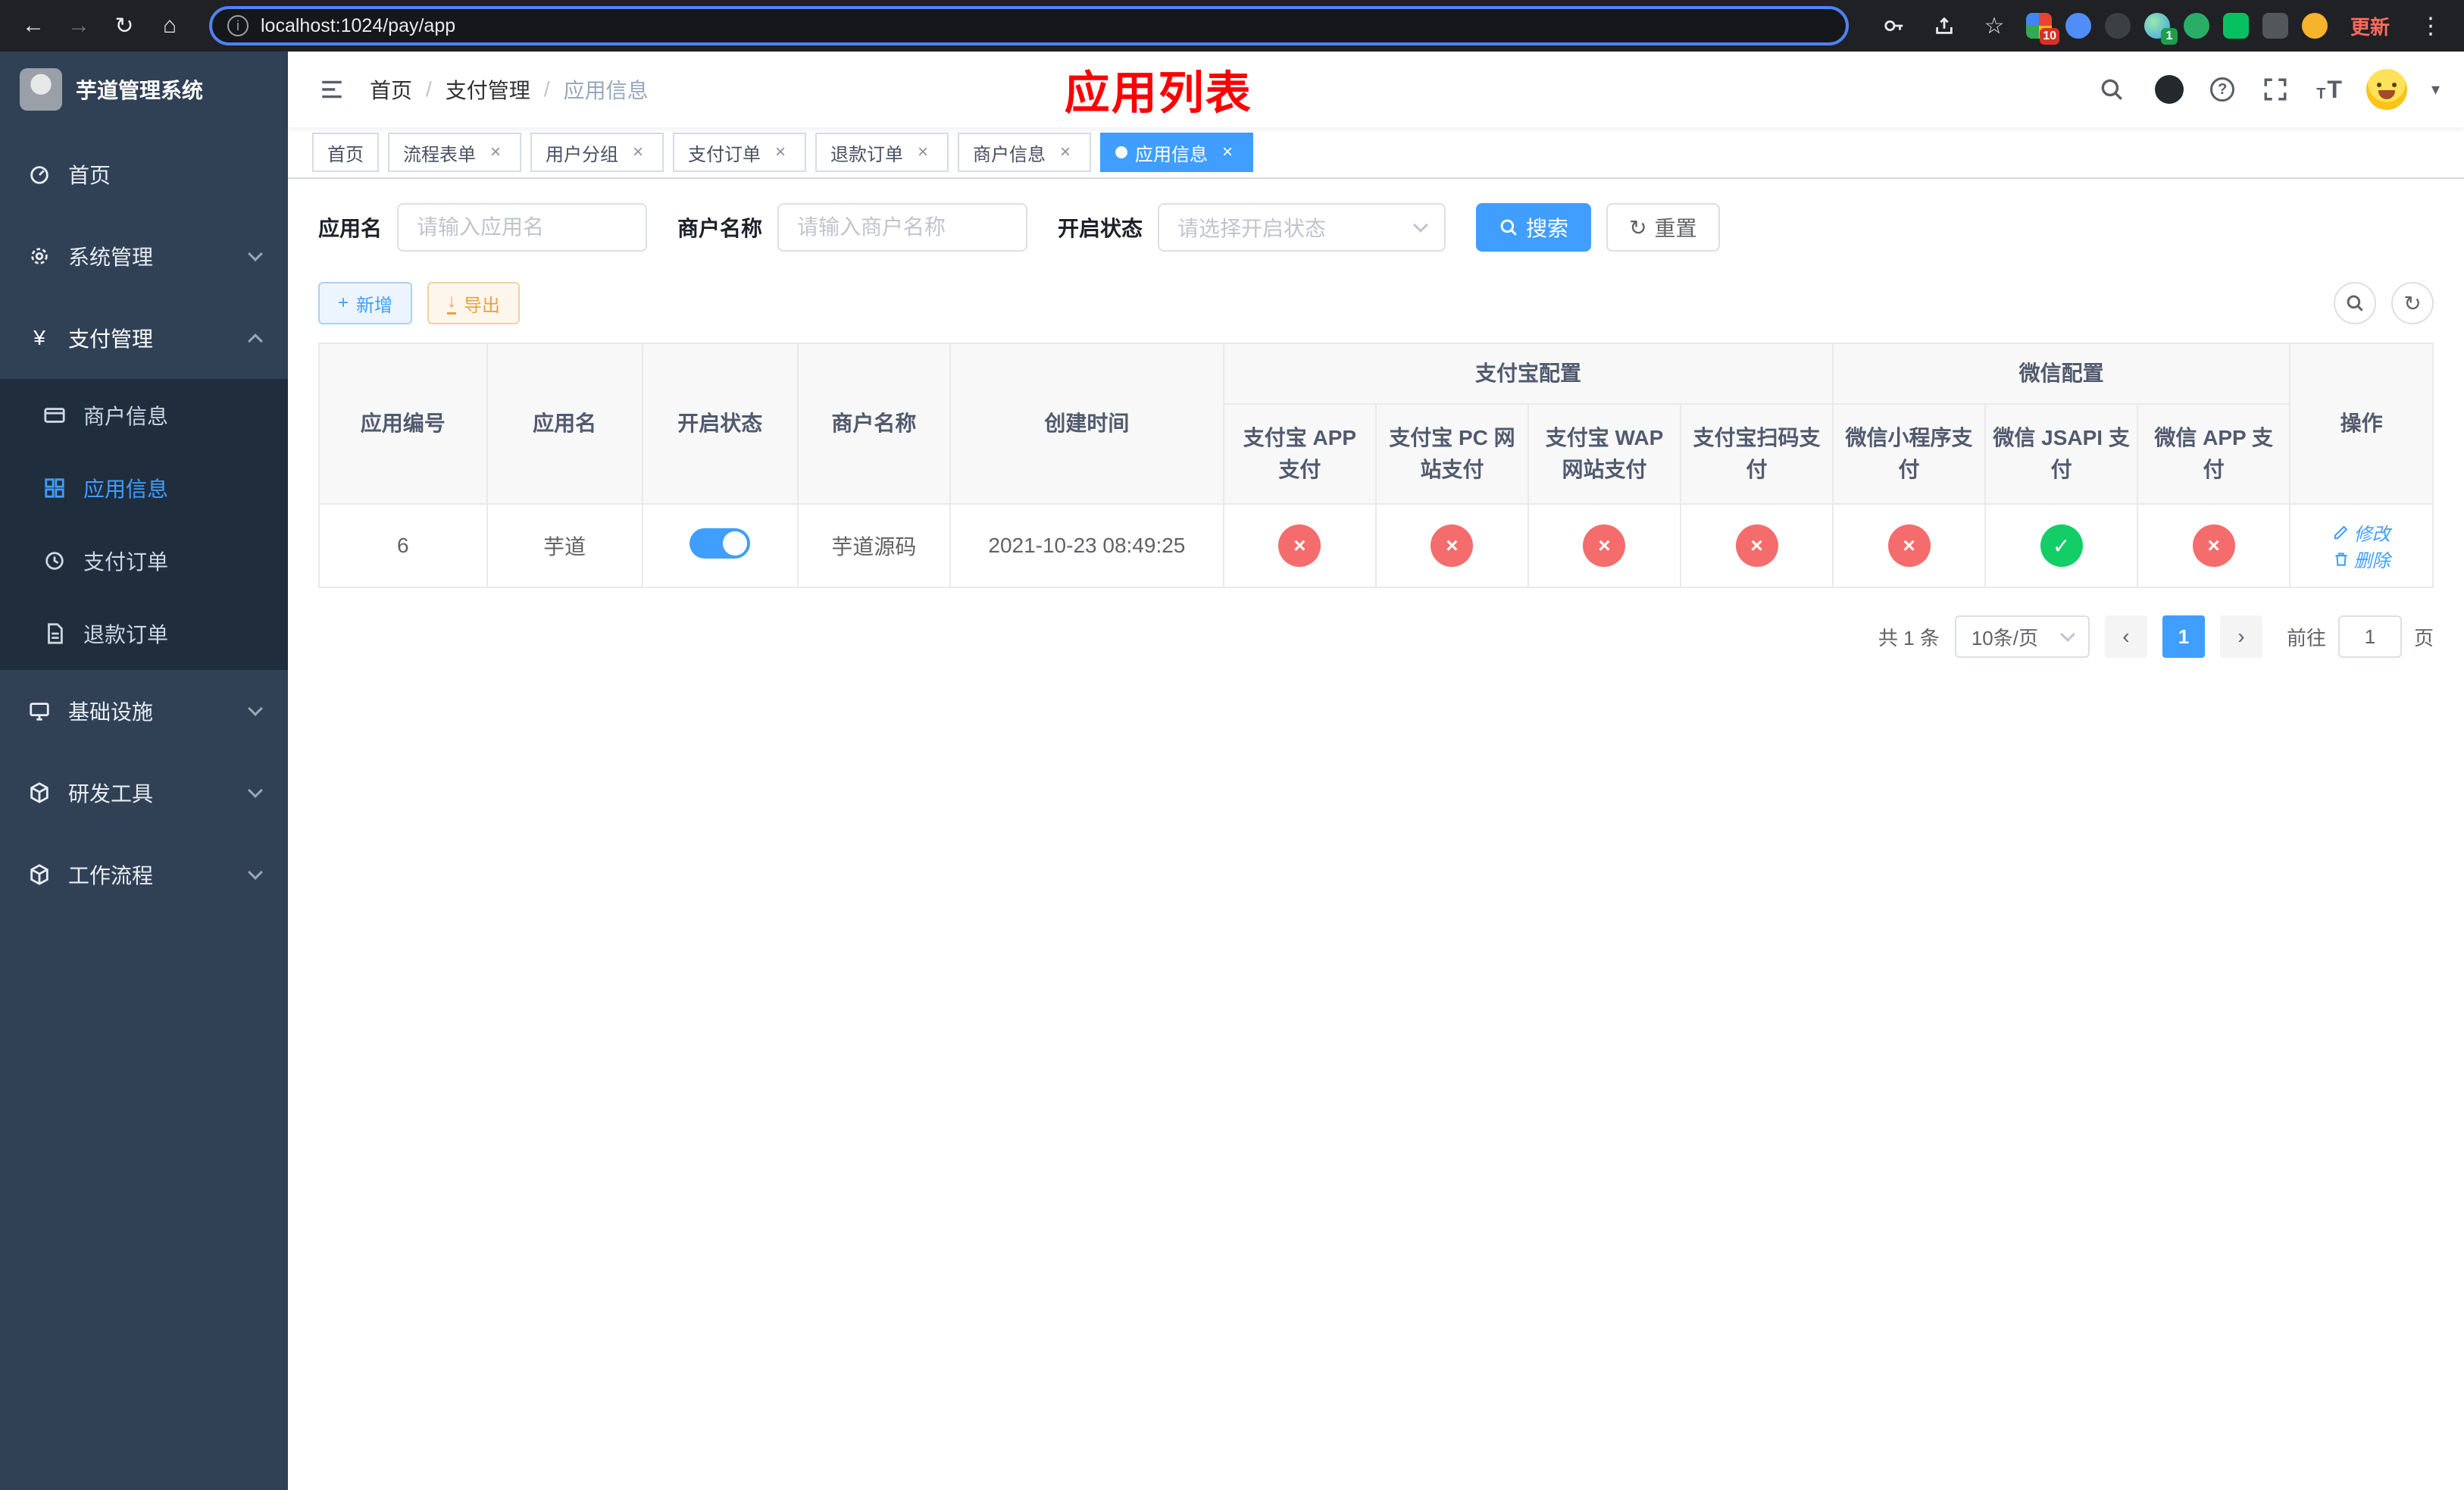 This screenshot has width=2464, height=1490. I want to click on check-icon: ✓, so click(2061, 546).